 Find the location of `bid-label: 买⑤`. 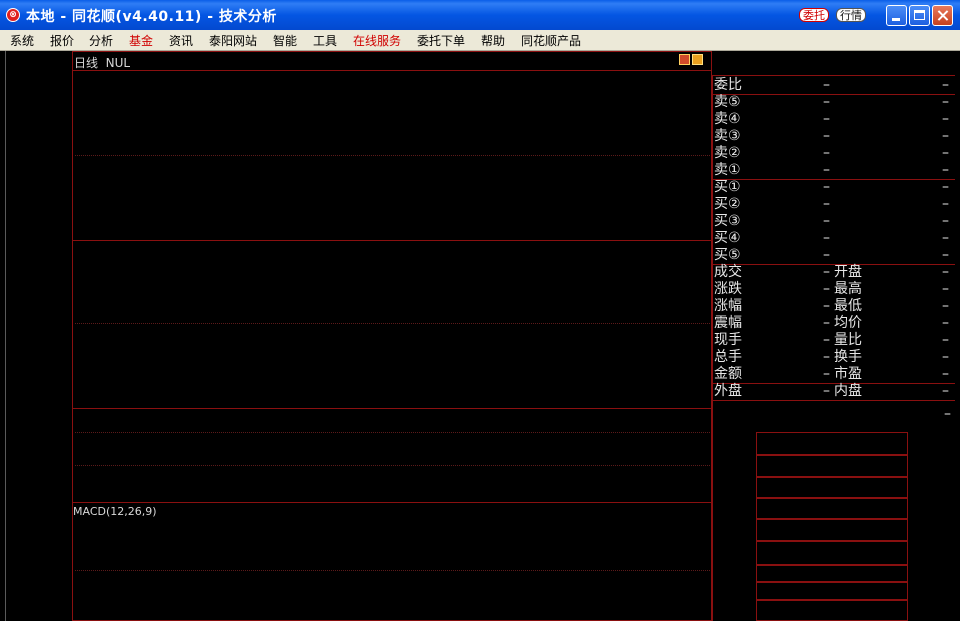

bid-label: 买⑤ is located at coordinates (727, 255).